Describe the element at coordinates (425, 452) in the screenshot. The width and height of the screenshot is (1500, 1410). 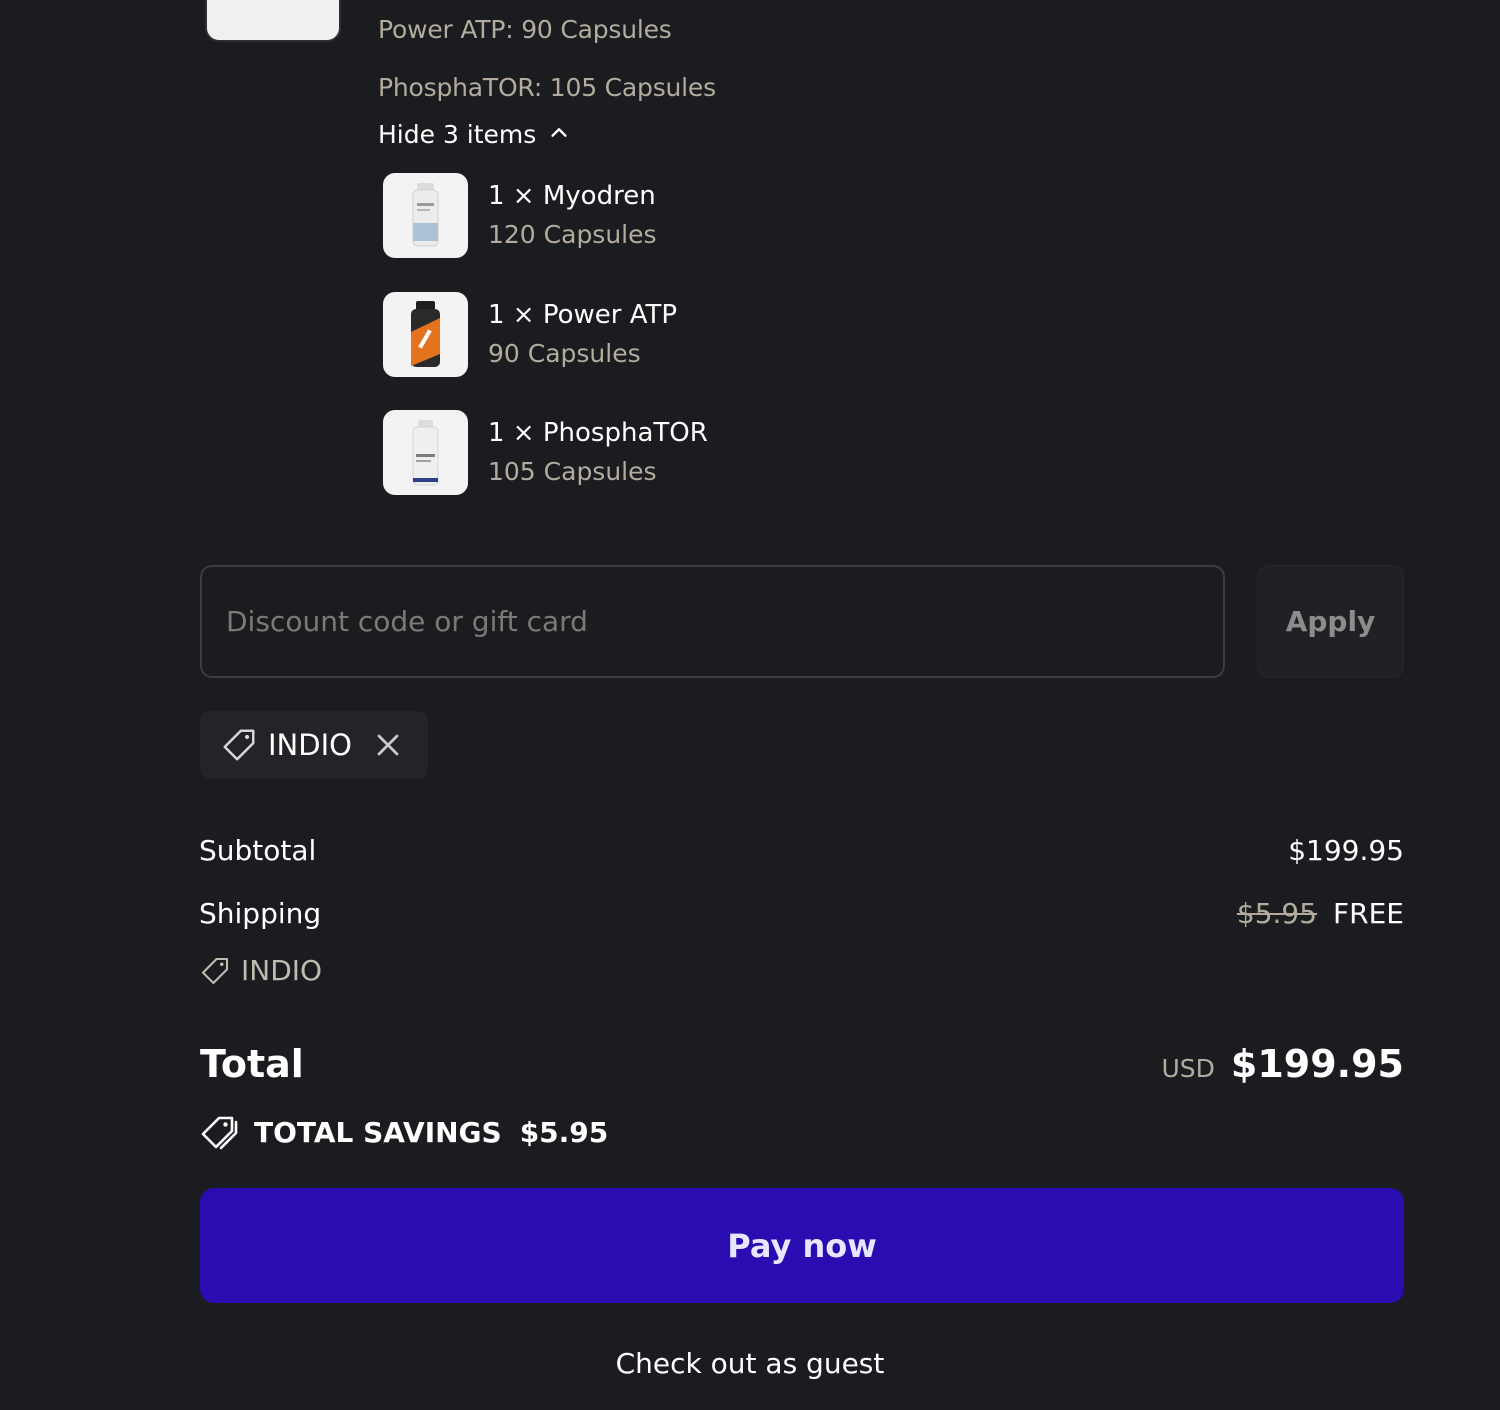
I see `phosphator-product-image` at that location.